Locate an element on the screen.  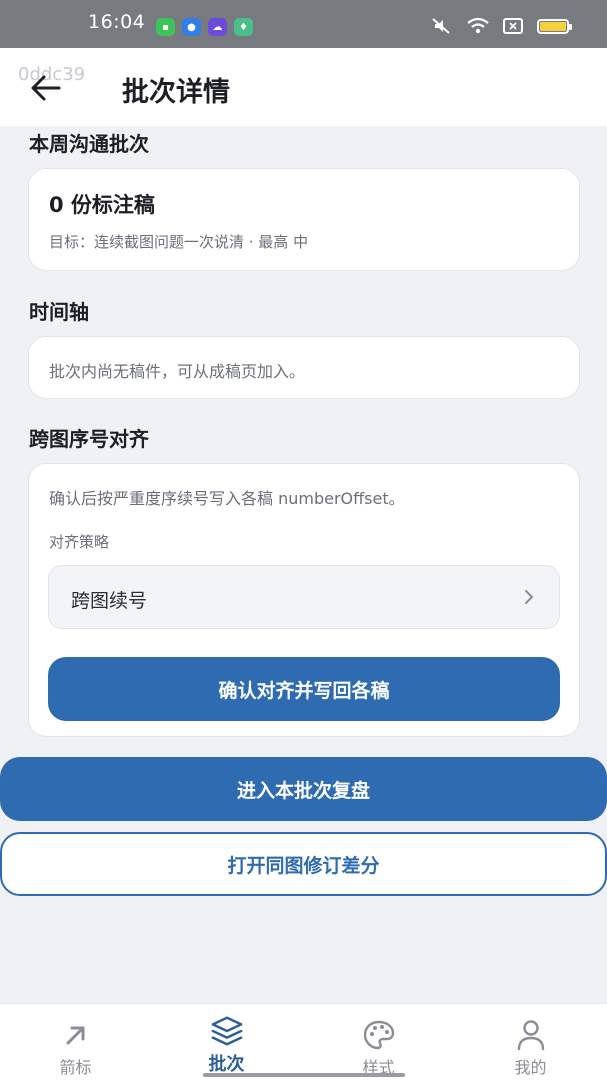
open-diff-button: 打开同图修订差分 is located at coordinates (303, 864).